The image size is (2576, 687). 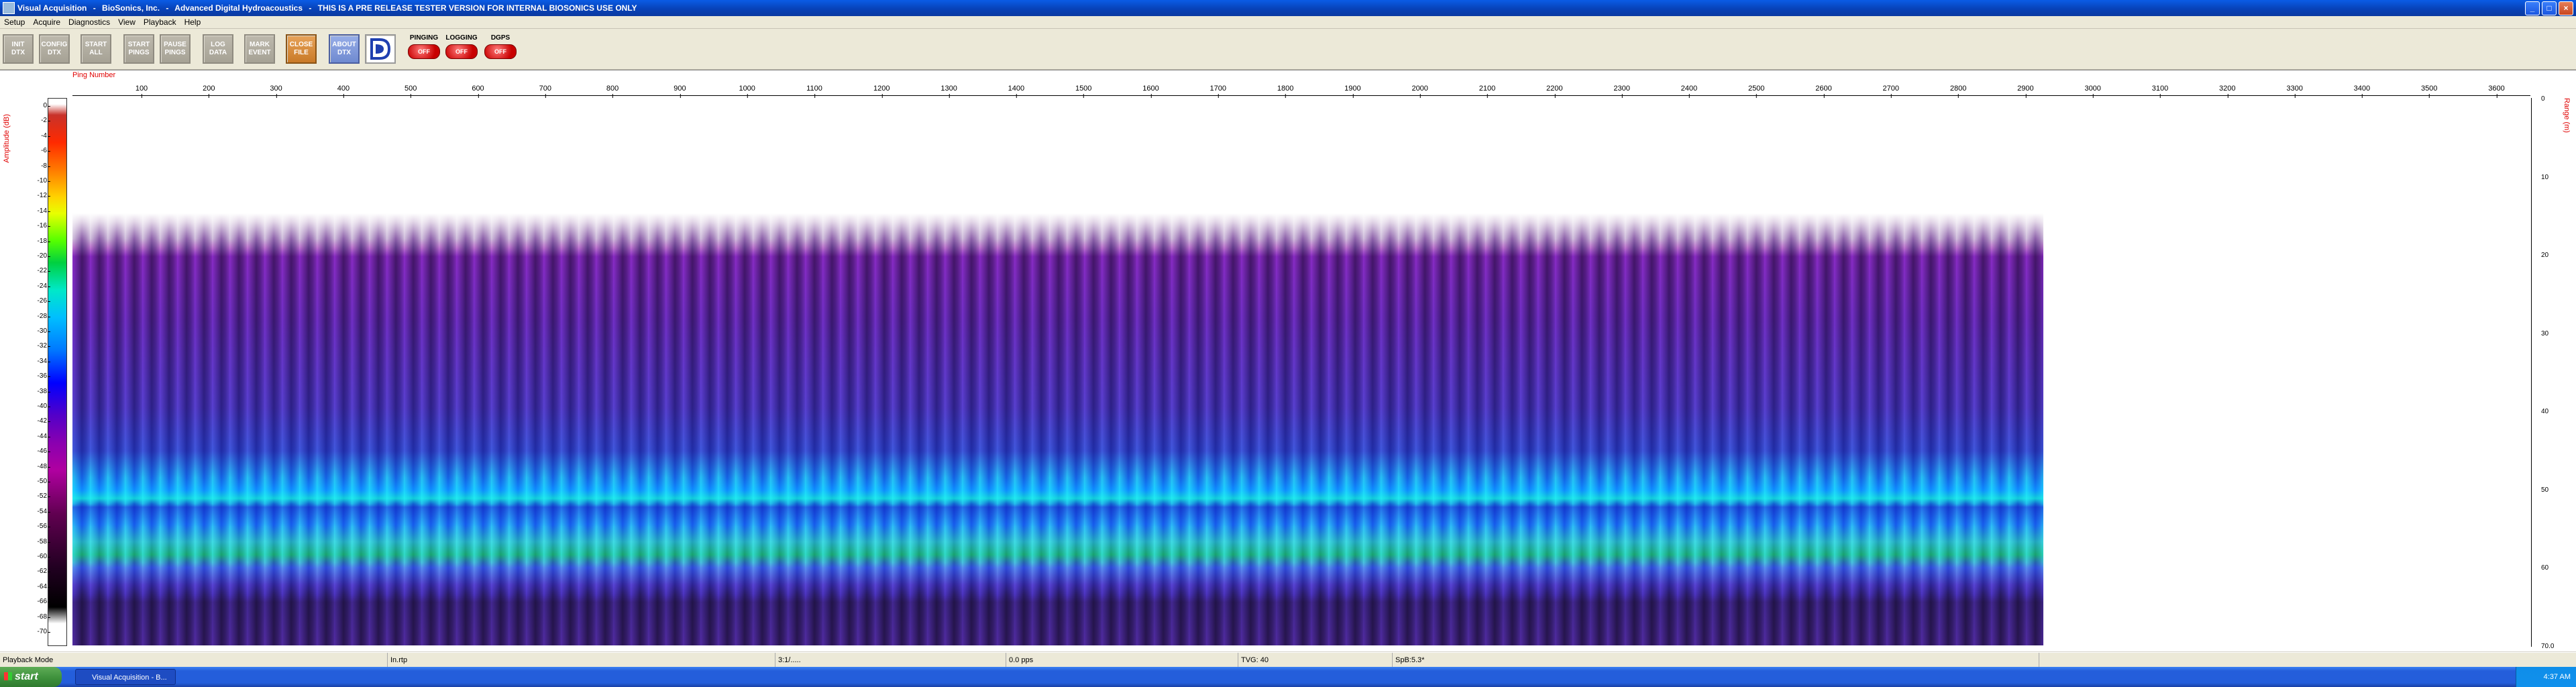 What do you see at coordinates (1352, 91) in the screenshot?
I see `x-tick-label: 1900` at bounding box center [1352, 91].